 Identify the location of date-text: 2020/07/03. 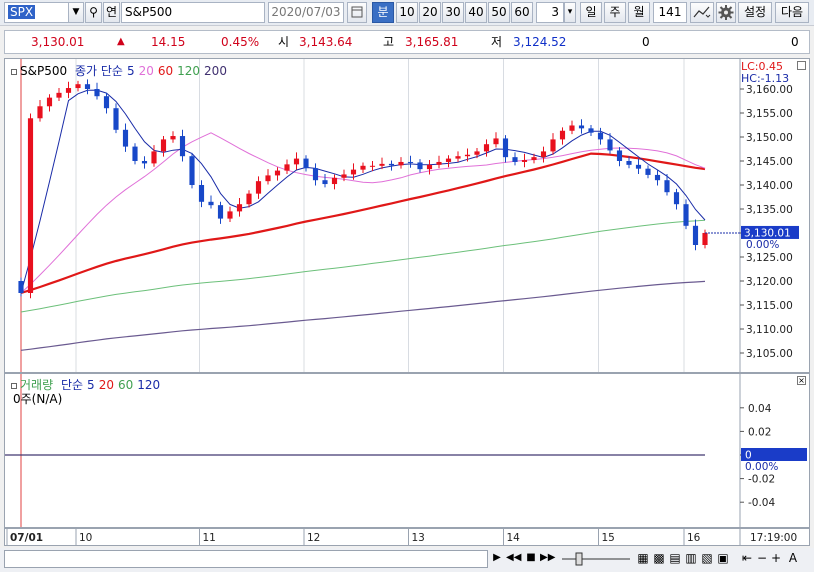
(306, 12).